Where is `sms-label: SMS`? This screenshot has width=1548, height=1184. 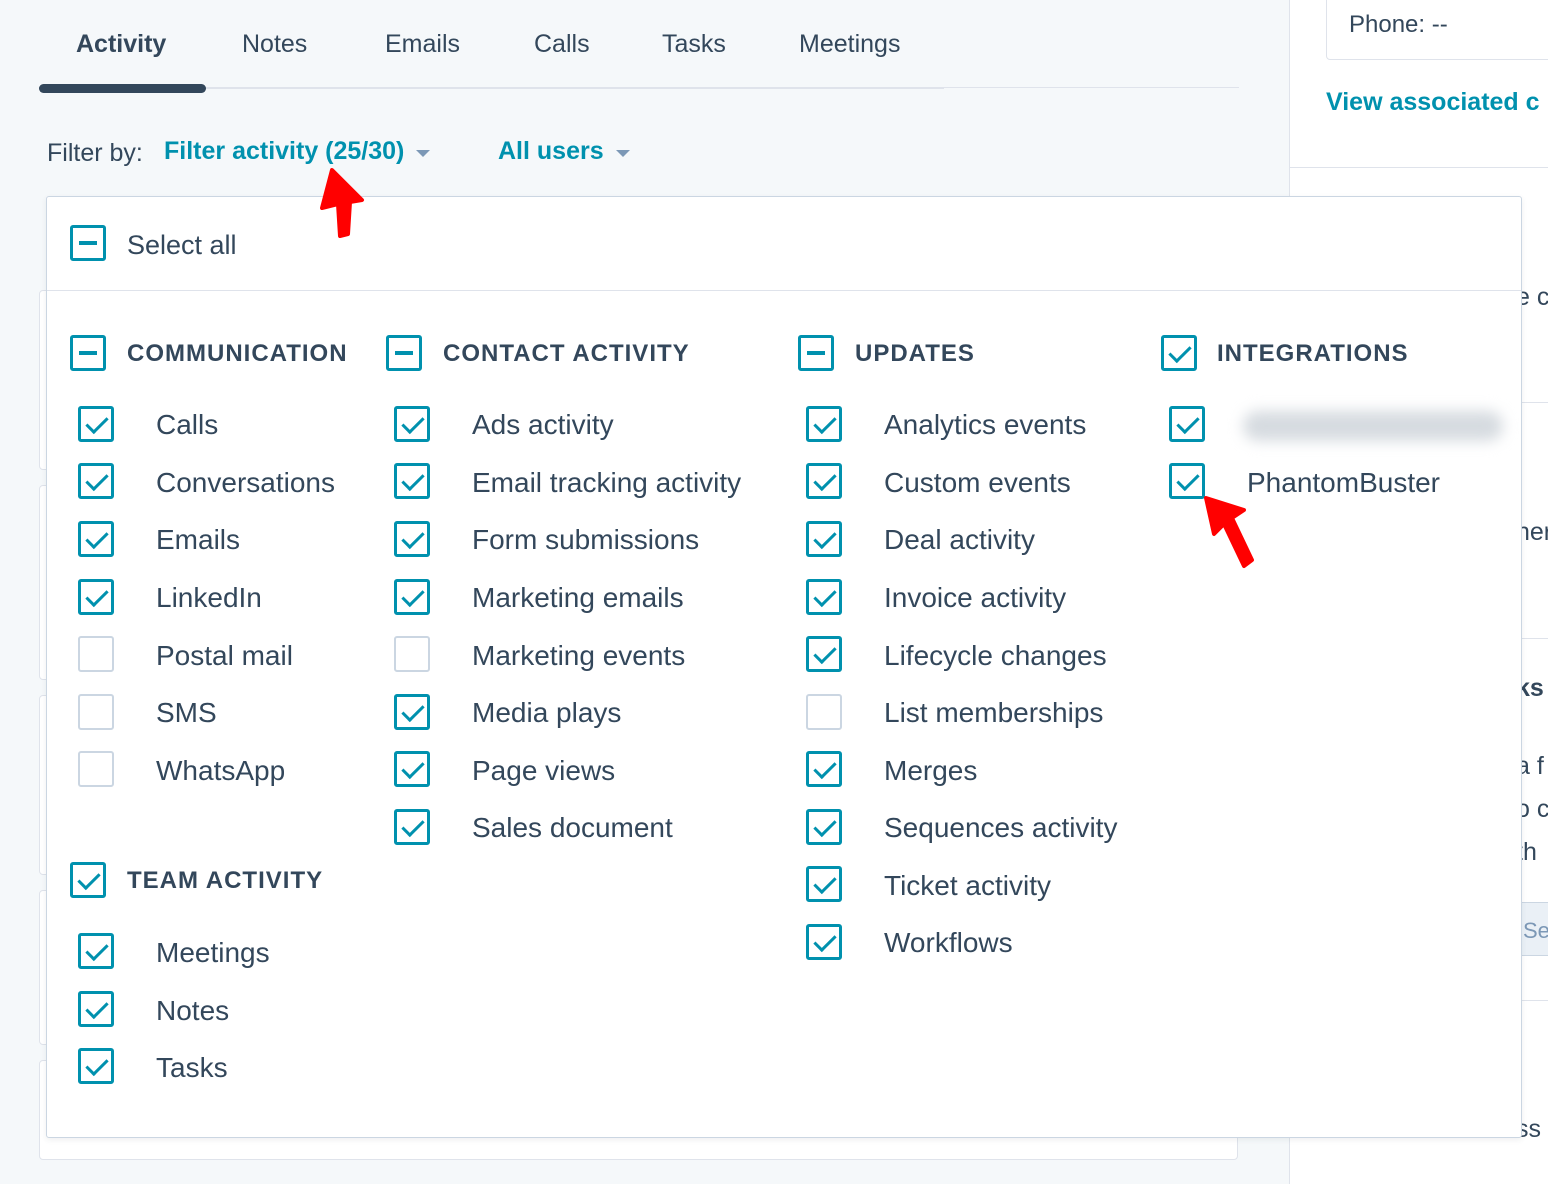
sms-label: SMS is located at coordinates (186, 713).